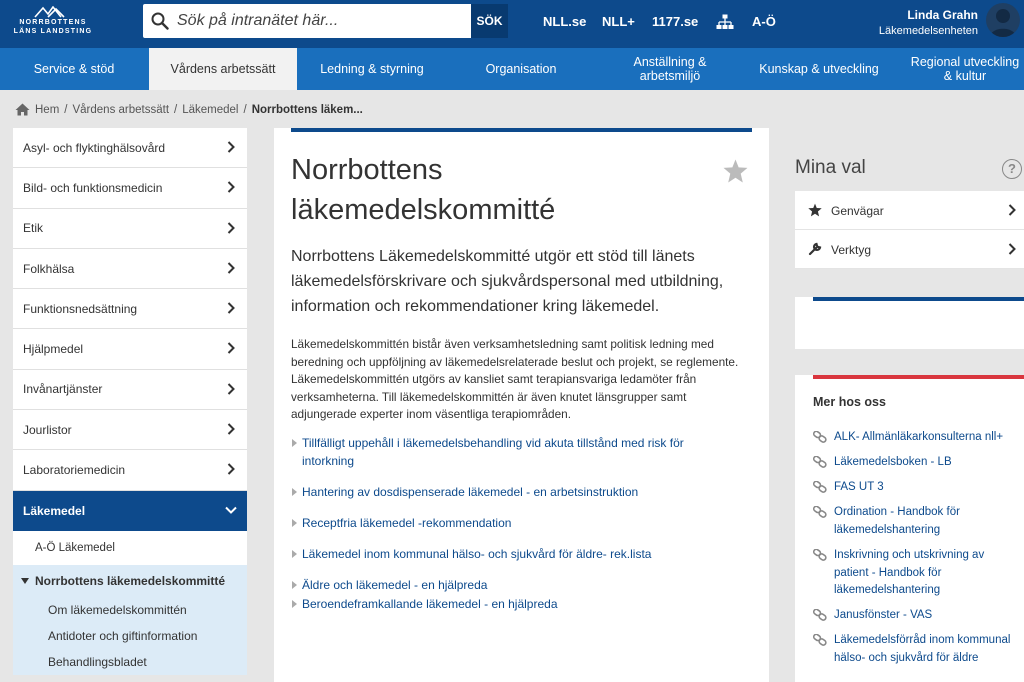 This screenshot has width=1024, height=682. Describe the element at coordinates (130, 430) in the screenshot. I see `sidebar-item: Jourlistor` at that location.